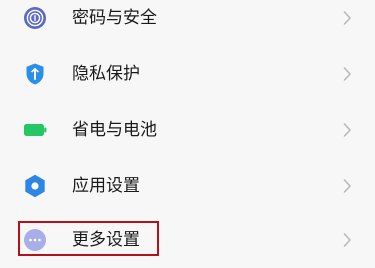  Describe the element at coordinates (106, 74) in the screenshot. I see `settings-item-label: 隐私保护` at that location.